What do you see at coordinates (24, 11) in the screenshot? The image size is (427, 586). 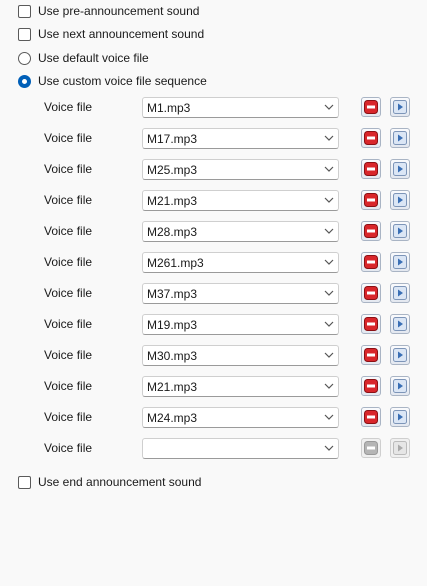 I see `pre-announcement-checkbox` at bounding box center [24, 11].